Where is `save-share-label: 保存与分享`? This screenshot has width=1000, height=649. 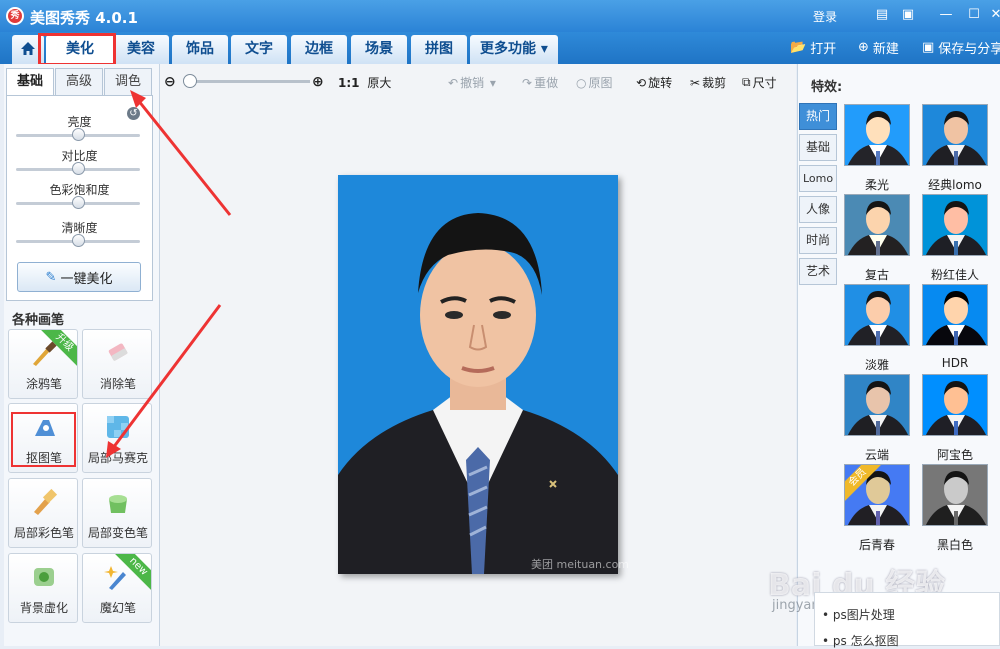
save-share-label: 保存与分享 is located at coordinates (969, 49).